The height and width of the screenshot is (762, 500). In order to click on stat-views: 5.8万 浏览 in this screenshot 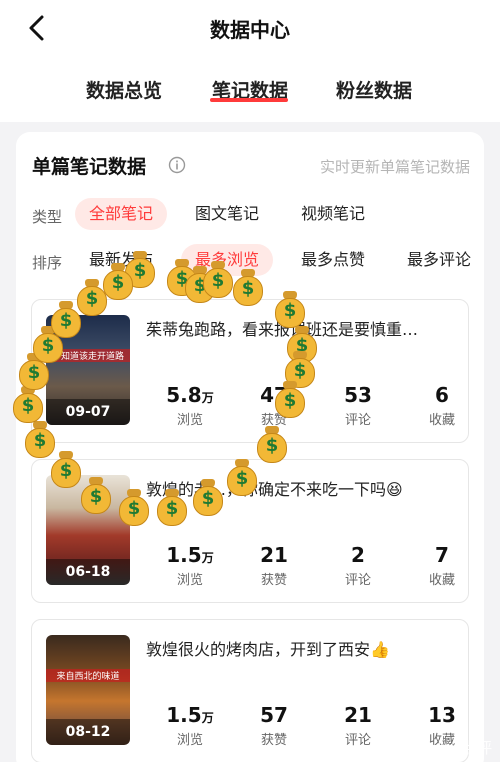, I will do `click(190, 405)`.